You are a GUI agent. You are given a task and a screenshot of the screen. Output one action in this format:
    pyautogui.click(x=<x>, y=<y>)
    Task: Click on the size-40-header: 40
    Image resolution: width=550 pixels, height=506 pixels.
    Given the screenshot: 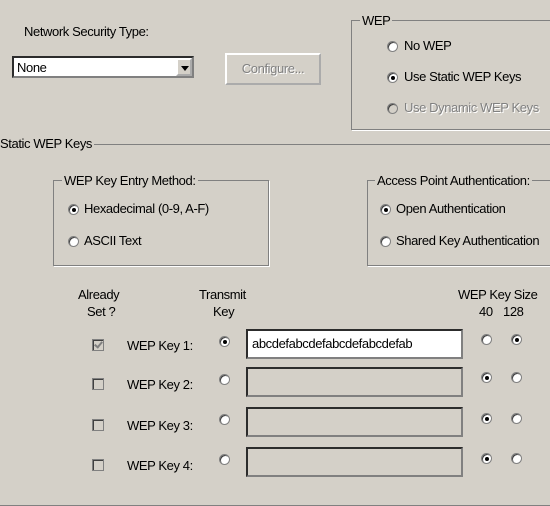 What is the action you would take?
    pyautogui.click(x=486, y=311)
    